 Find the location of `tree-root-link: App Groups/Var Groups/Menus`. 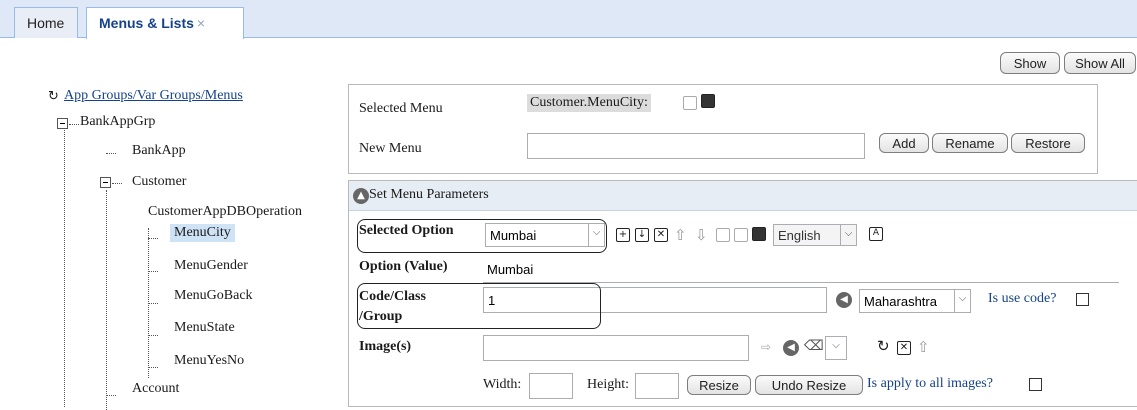

tree-root-link: App Groups/Var Groups/Menus is located at coordinates (153, 96).